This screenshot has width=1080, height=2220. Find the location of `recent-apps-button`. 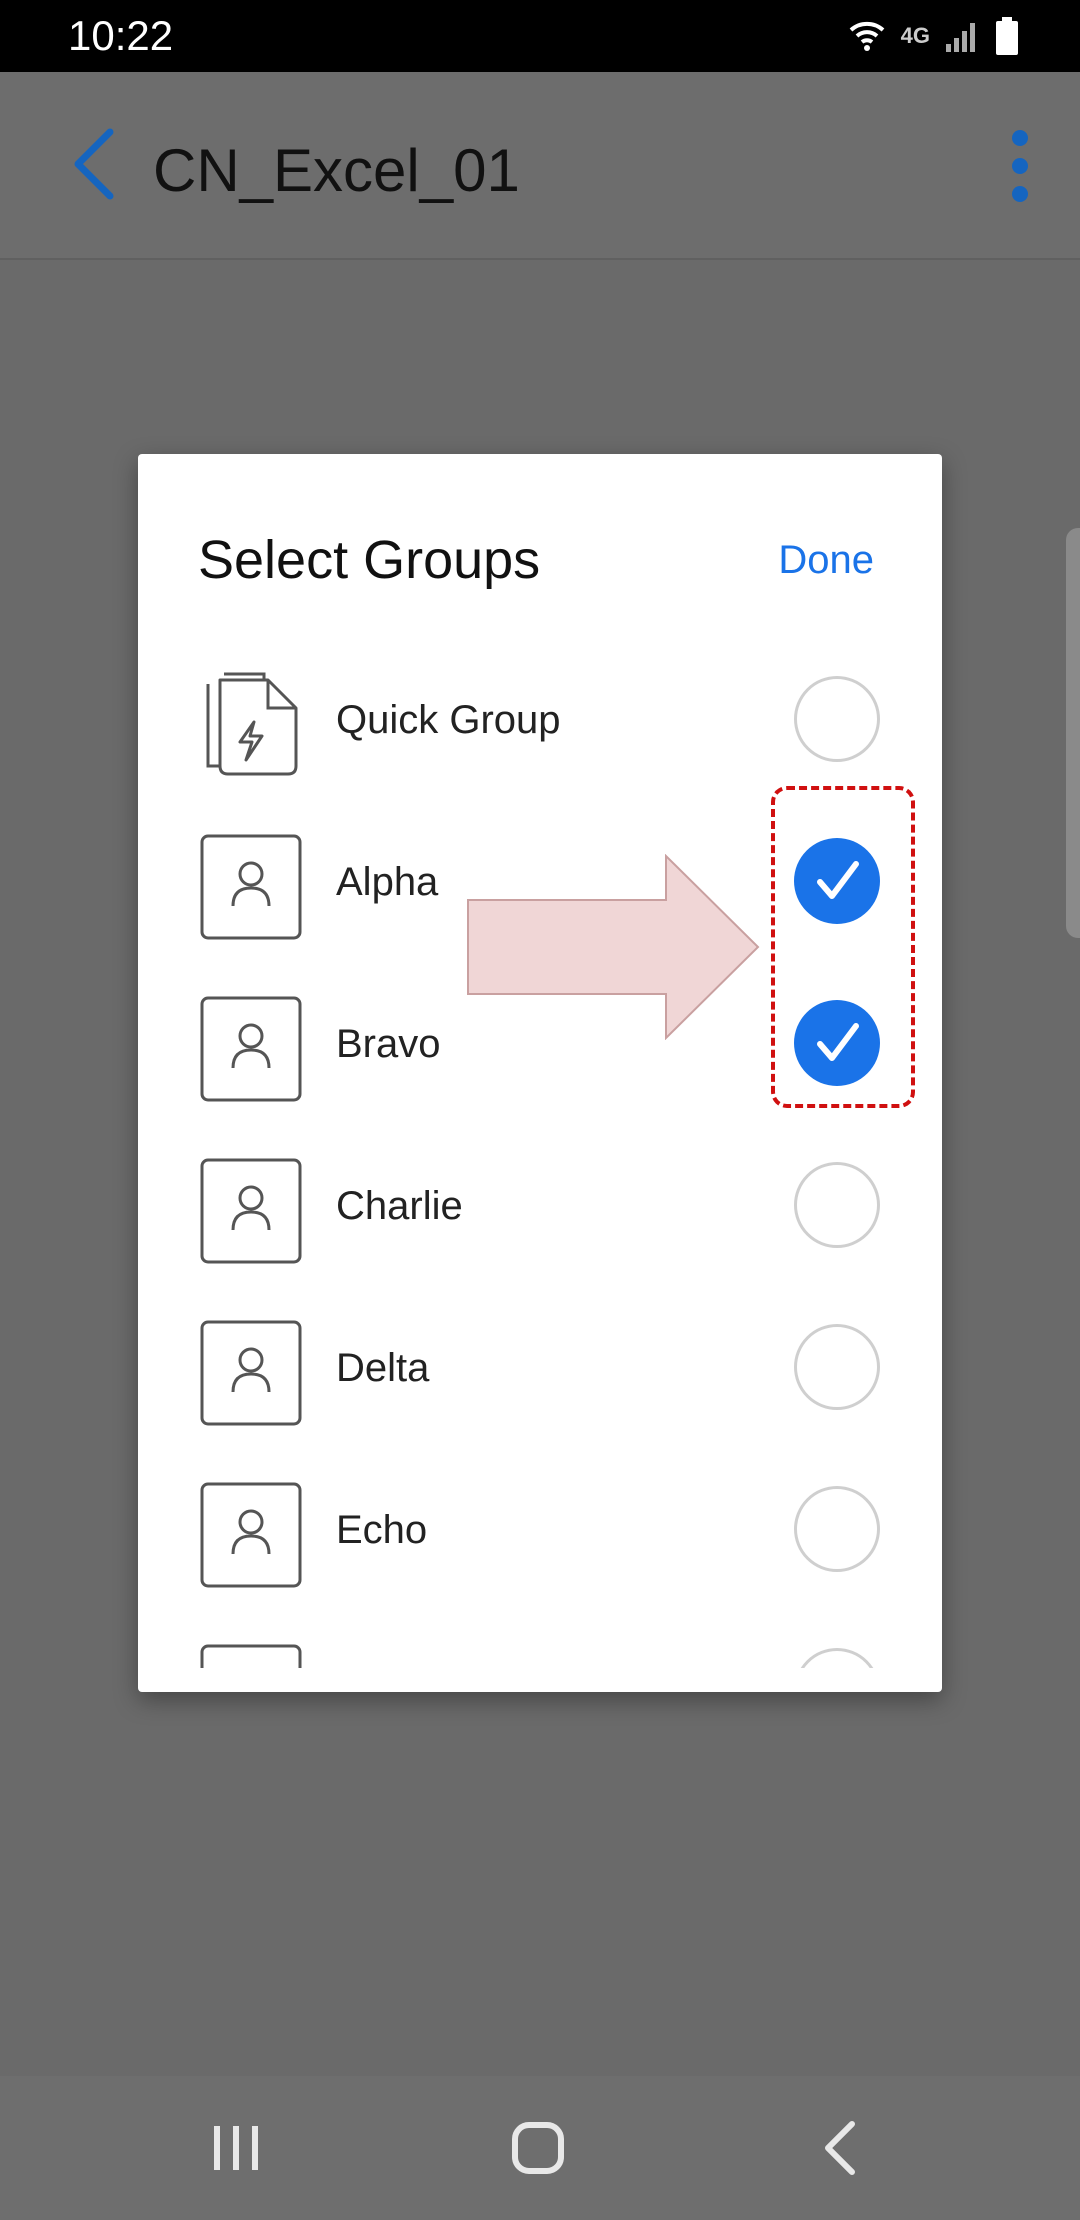

recent-apps-button is located at coordinates (236, 2148).